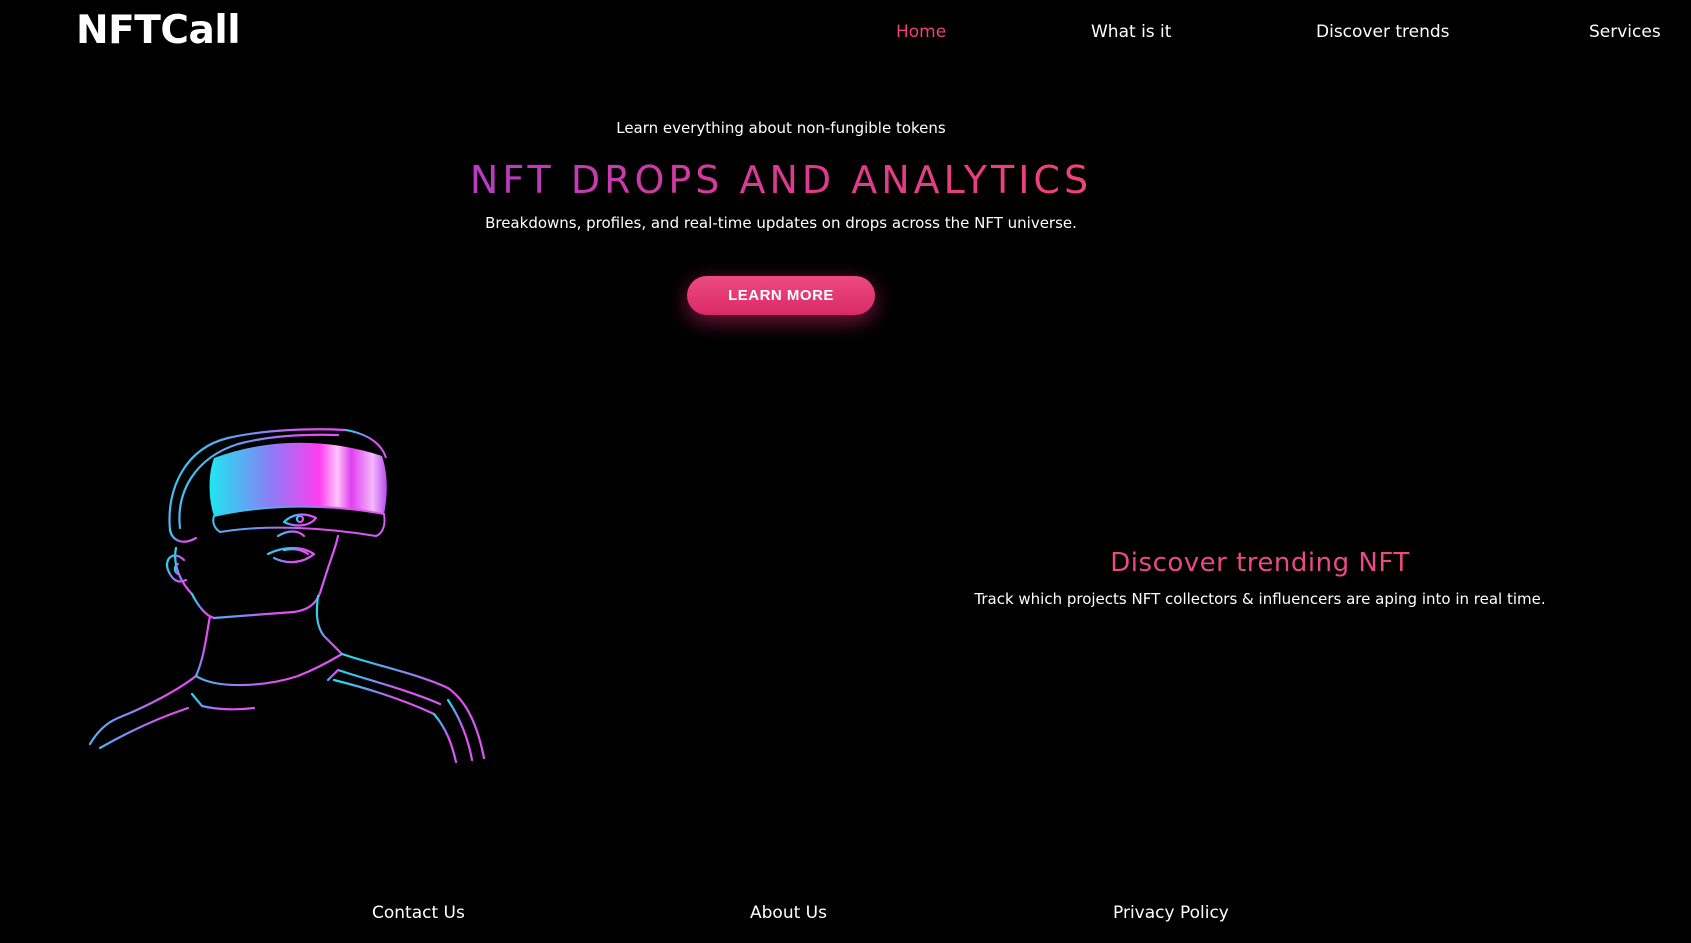  What do you see at coordinates (1131, 32) in the screenshot?
I see `nav-what-is-it: What is it` at bounding box center [1131, 32].